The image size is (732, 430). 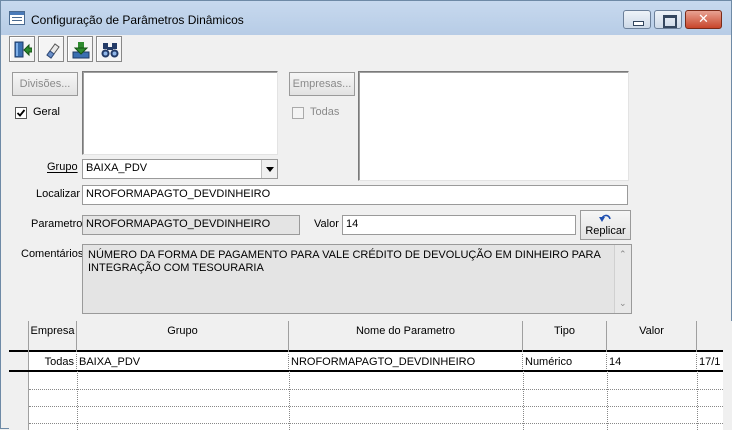 I want to click on close-button: ✕, so click(x=703, y=19).